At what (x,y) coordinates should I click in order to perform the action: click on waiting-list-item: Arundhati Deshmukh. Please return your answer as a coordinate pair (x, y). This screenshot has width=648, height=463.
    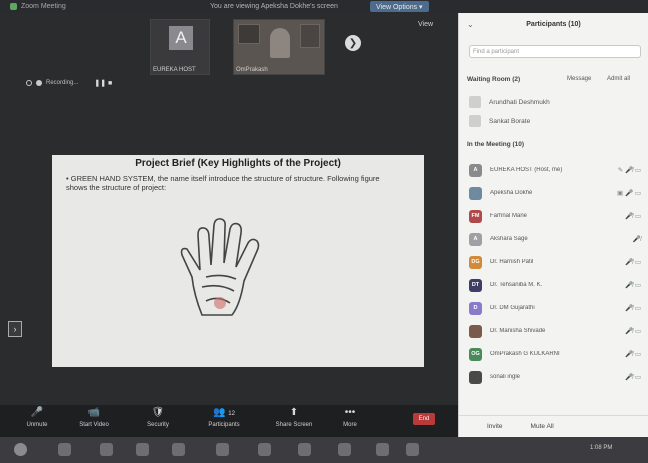
    Looking at the image, I should click on (554, 102).